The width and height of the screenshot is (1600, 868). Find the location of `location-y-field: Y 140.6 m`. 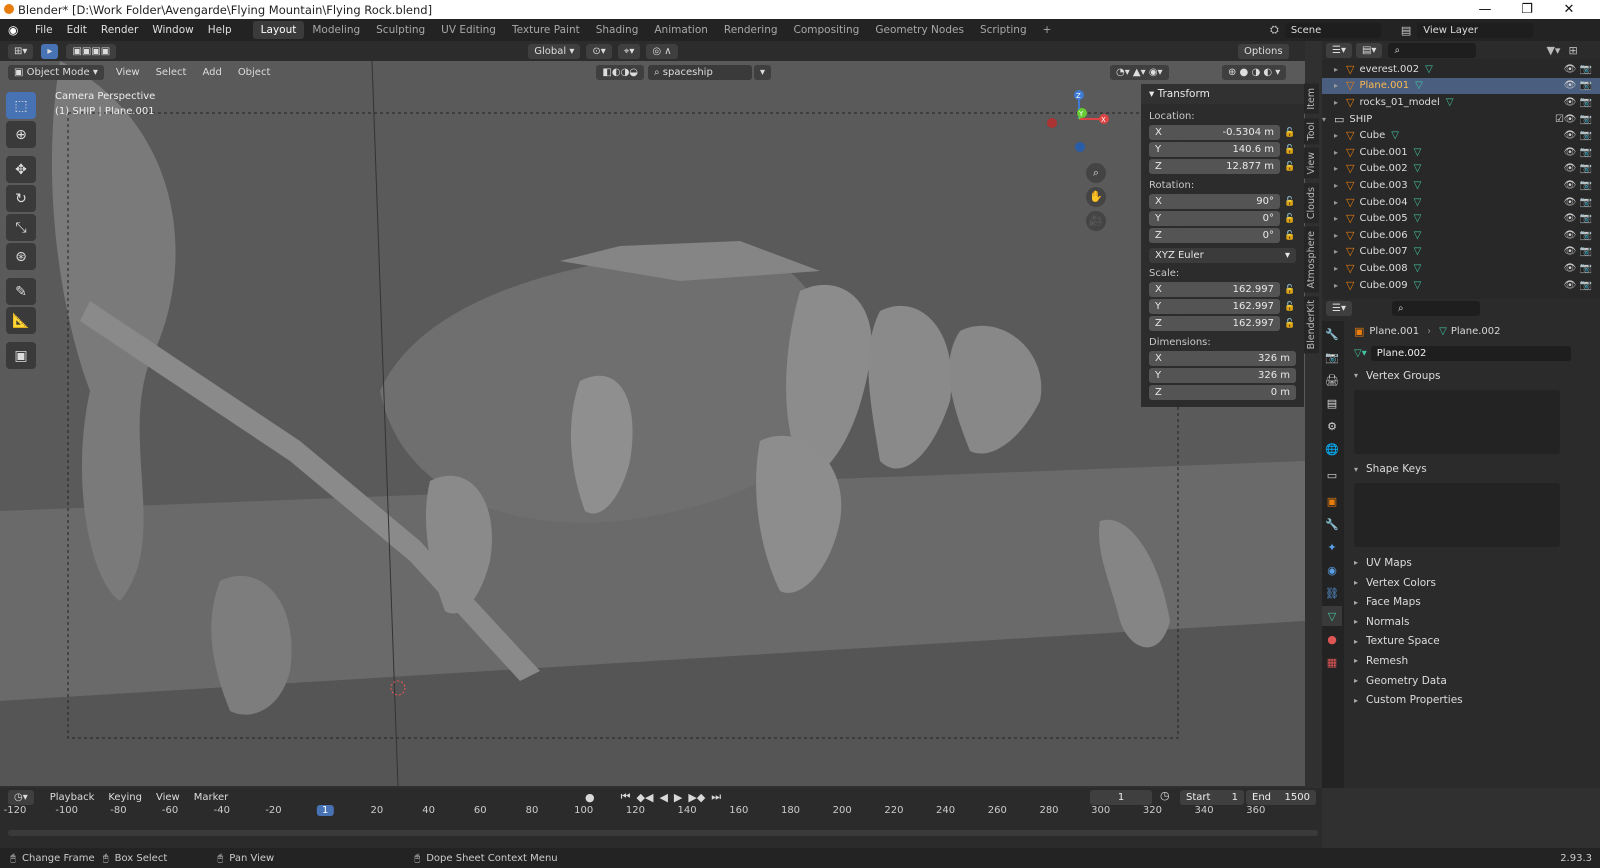

location-y-field: Y 140.6 m is located at coordinates (1214, 149).